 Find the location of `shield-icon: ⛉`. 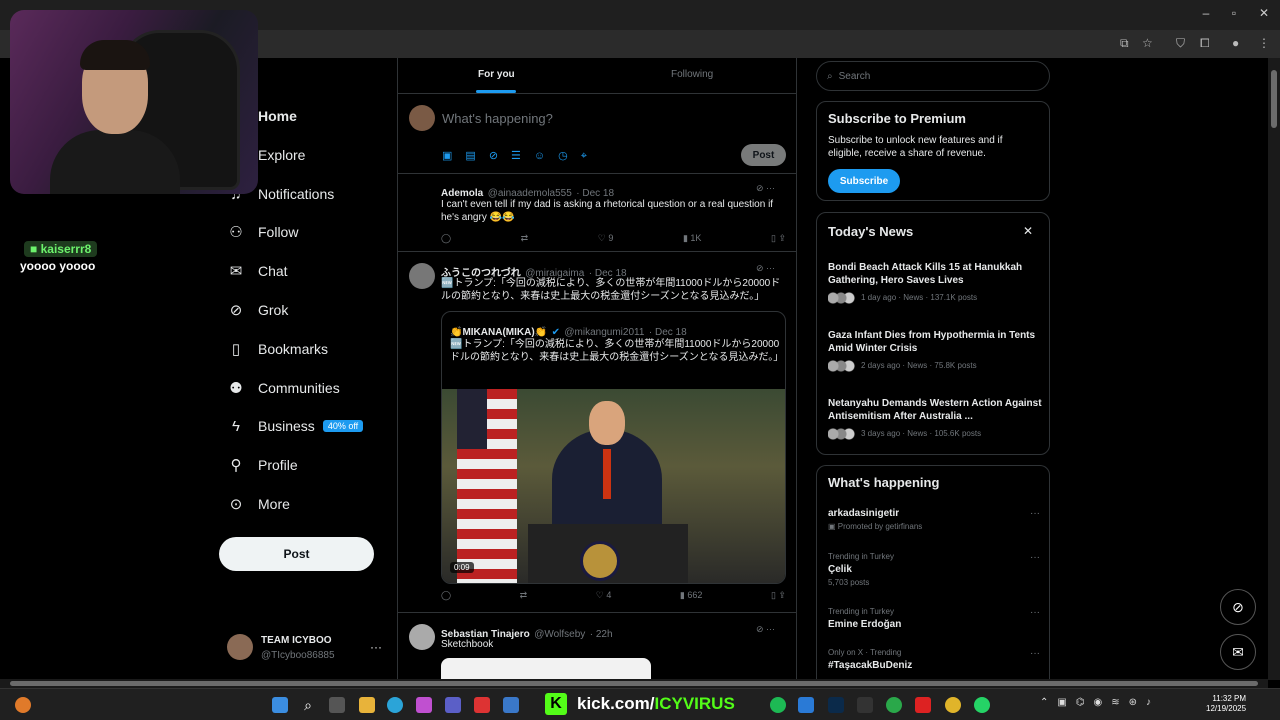

shield-icon: ⛉ is located at coordinates (1180, 43).